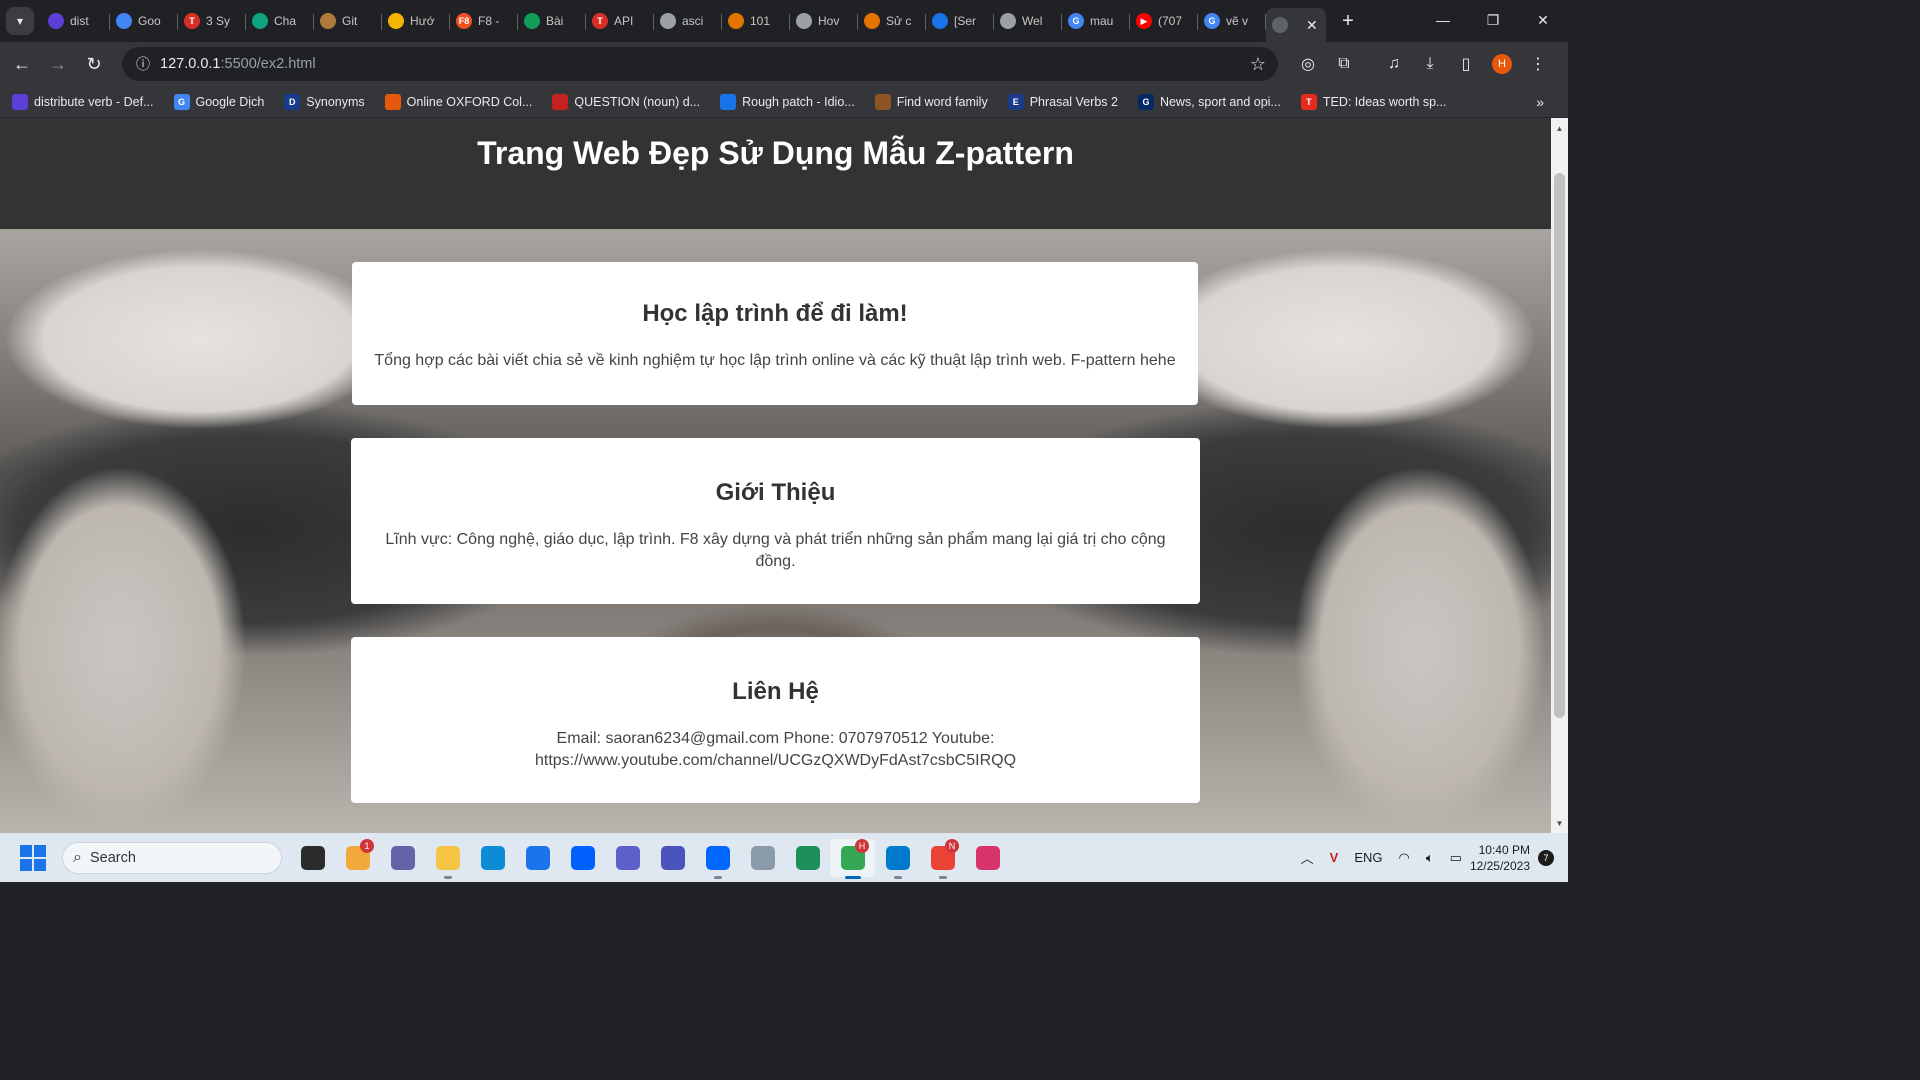 Image resolution: width=1920 pixels, height=1080 pixels. I want to click on forward-button: →, so click(58, 64).